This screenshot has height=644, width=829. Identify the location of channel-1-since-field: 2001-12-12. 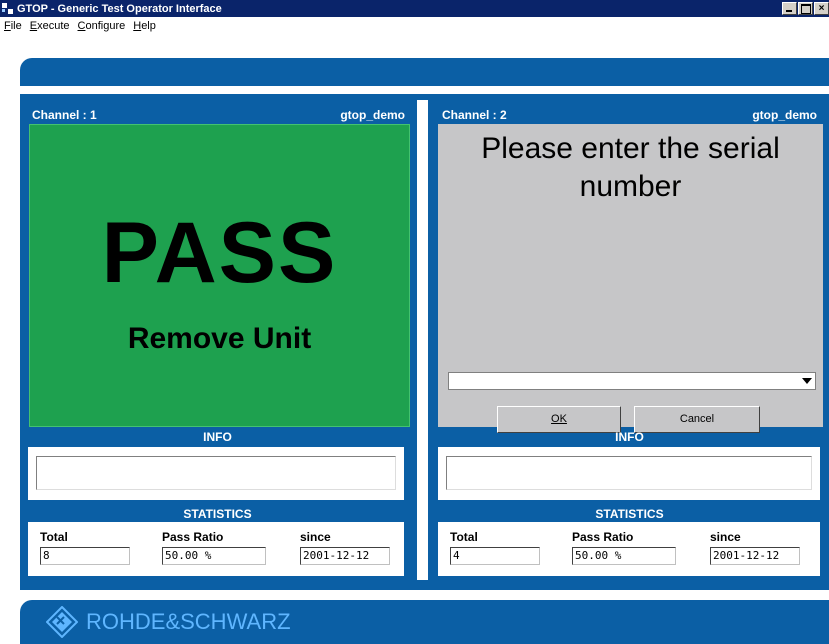
(345, 556).